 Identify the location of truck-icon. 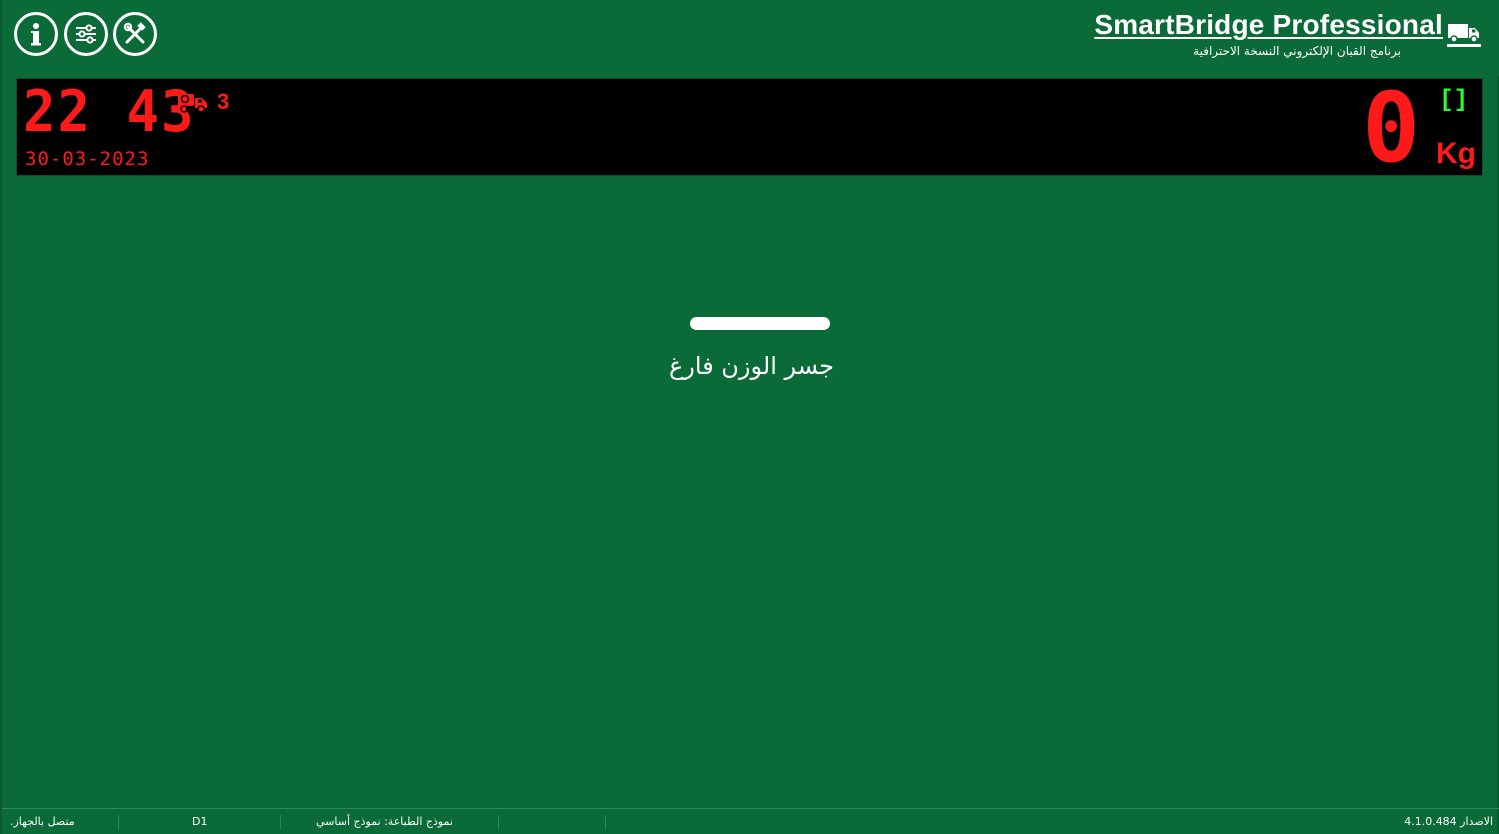
(192, 103).